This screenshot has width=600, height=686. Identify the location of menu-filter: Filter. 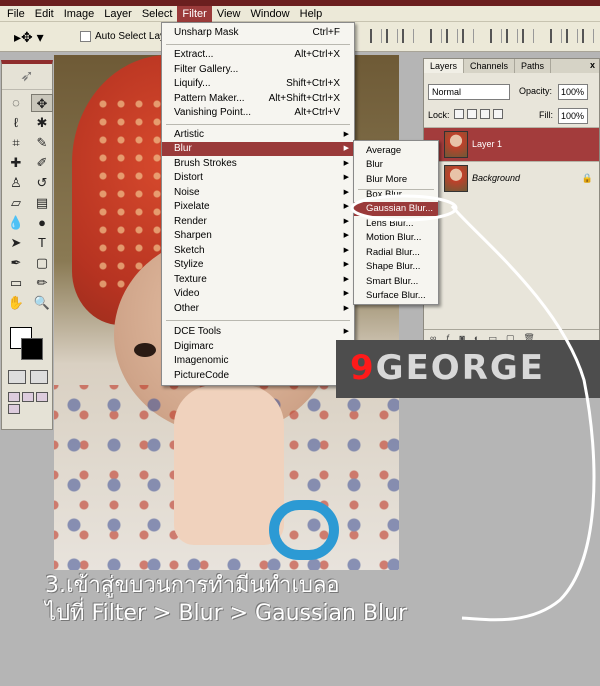
(194, 13).